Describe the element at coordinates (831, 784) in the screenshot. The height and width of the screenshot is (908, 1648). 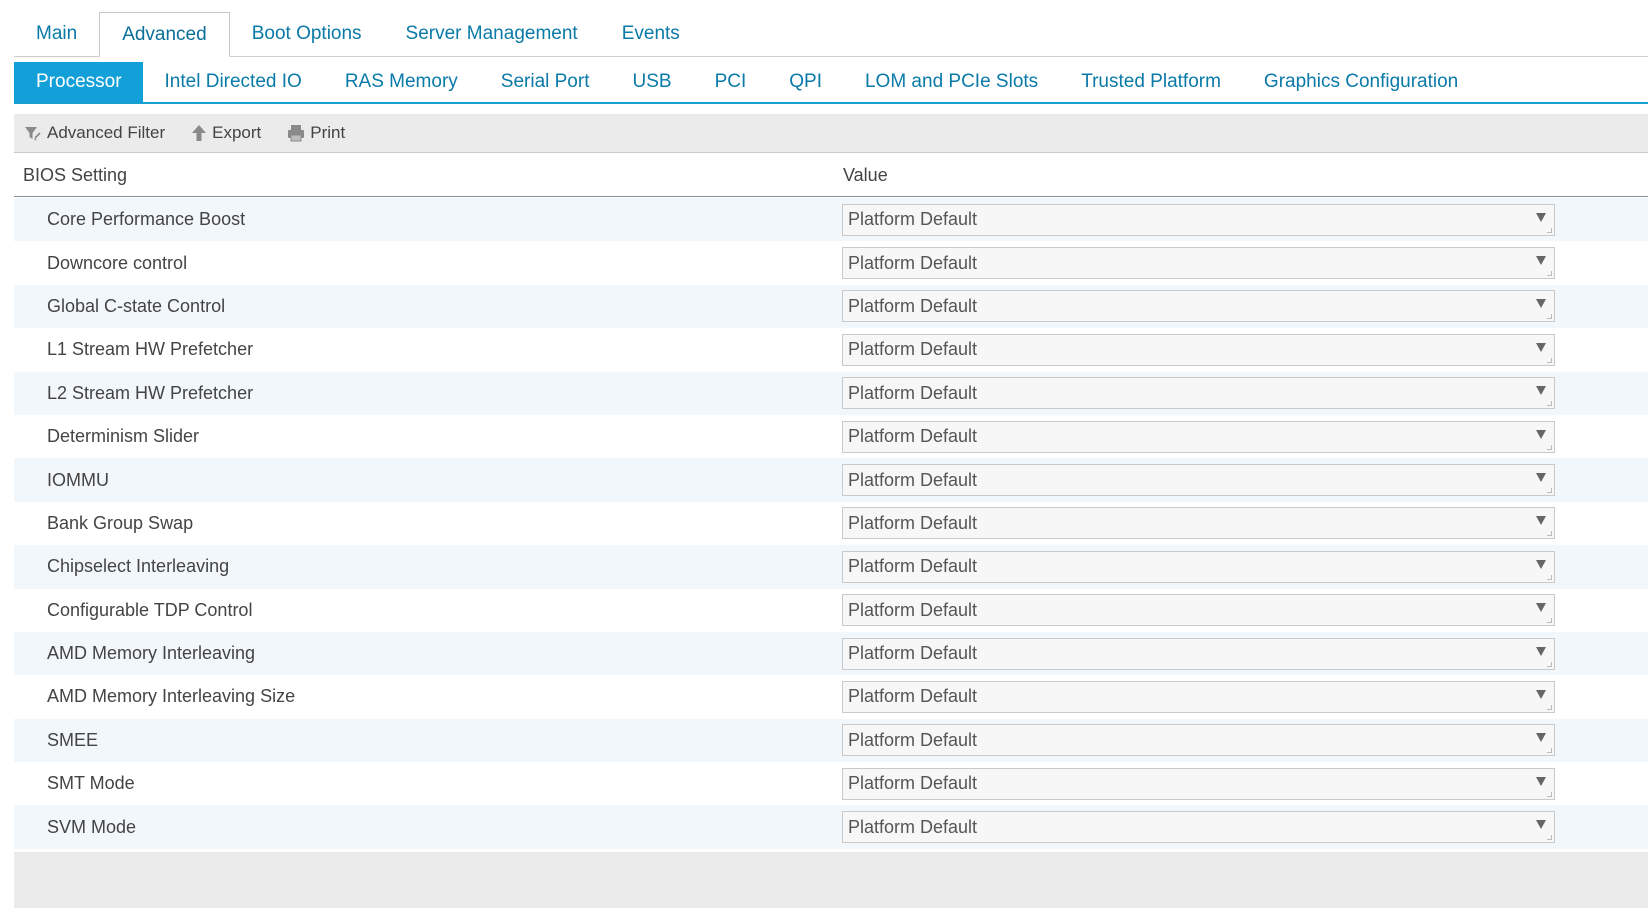
I see `table-row: SMT Mode Platform Default` at that location.